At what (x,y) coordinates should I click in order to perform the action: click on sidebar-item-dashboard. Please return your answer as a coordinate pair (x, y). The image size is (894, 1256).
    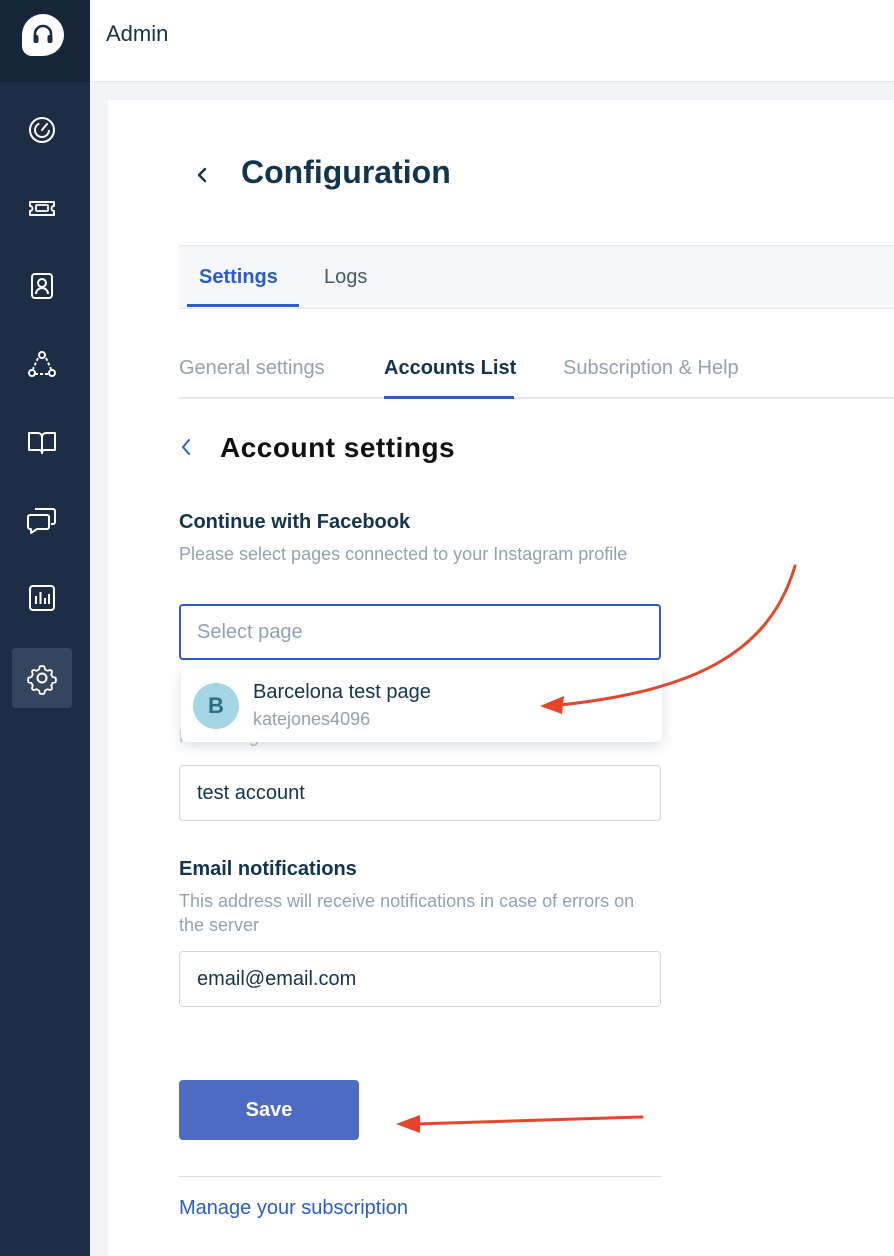
    Looking at the image, I should click on (42, 130).